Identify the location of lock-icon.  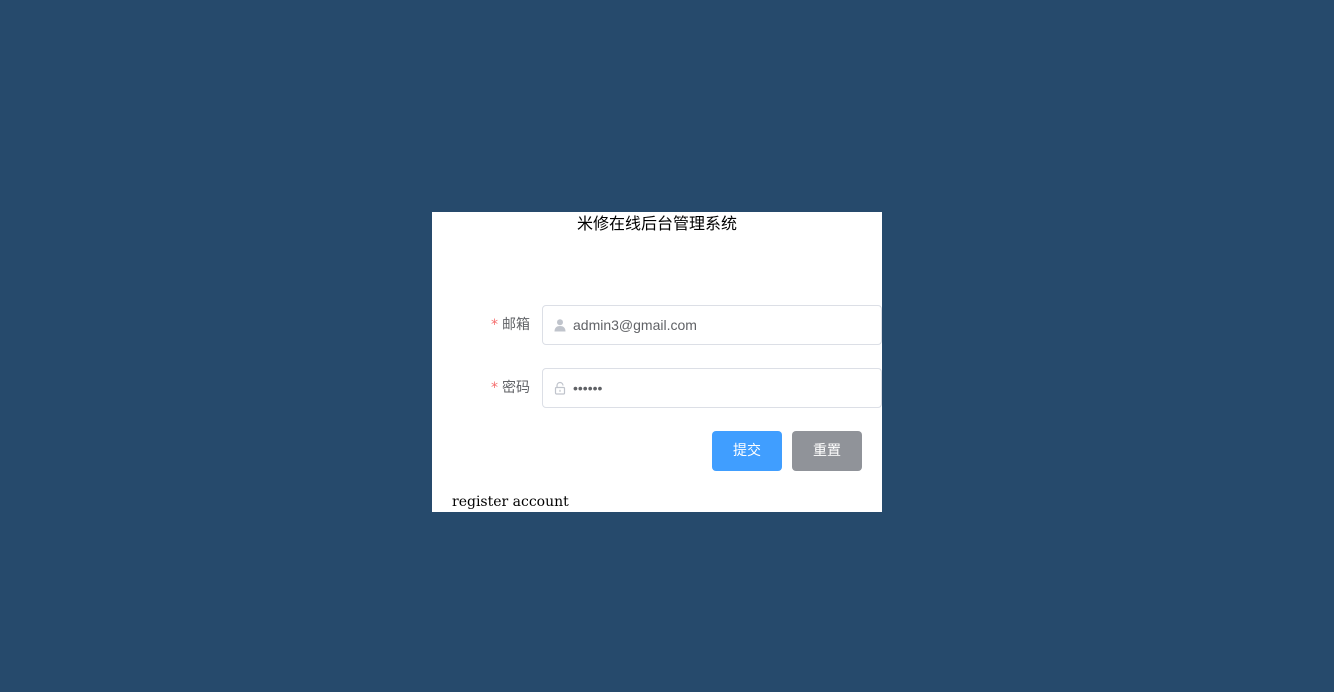
(560, 388).